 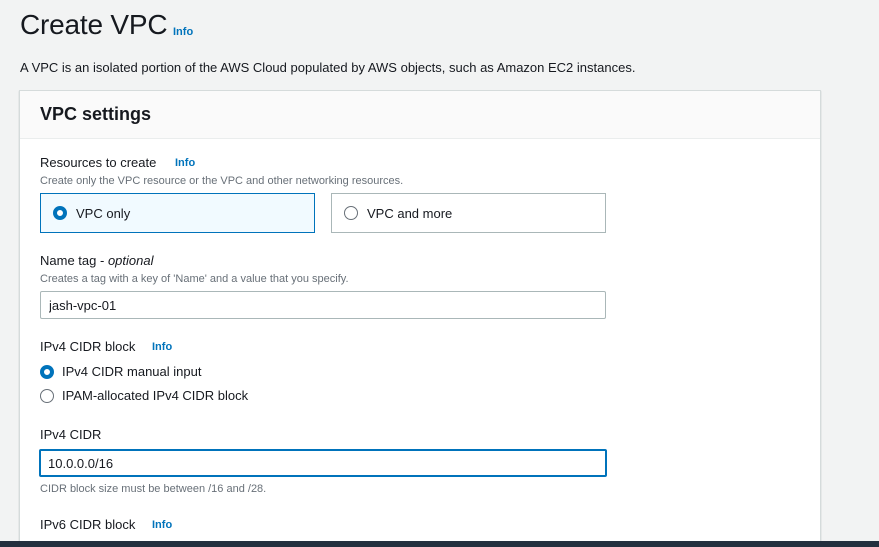 What do you see at coordinates (162, 525) in the screenshot?
I see `ipv6-block-info-link: Info` at bounding box center [162, 525].